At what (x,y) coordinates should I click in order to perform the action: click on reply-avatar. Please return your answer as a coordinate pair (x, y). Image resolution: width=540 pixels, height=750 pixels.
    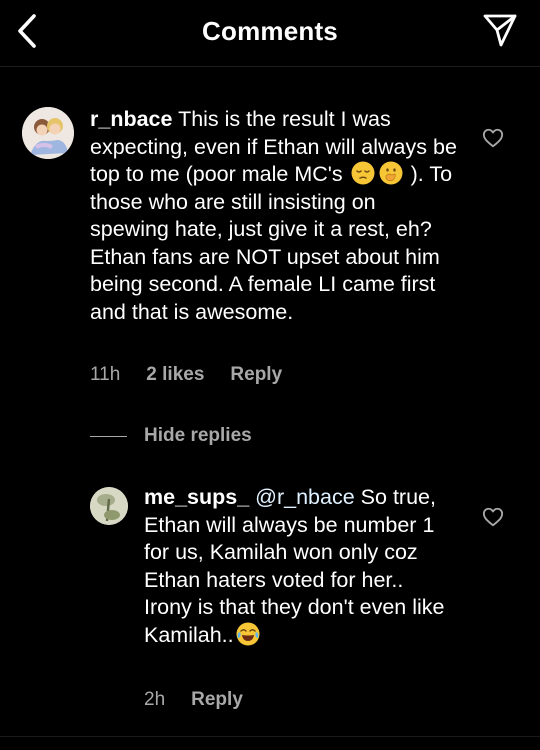
    Looking at the image, I should click on (109, 506).